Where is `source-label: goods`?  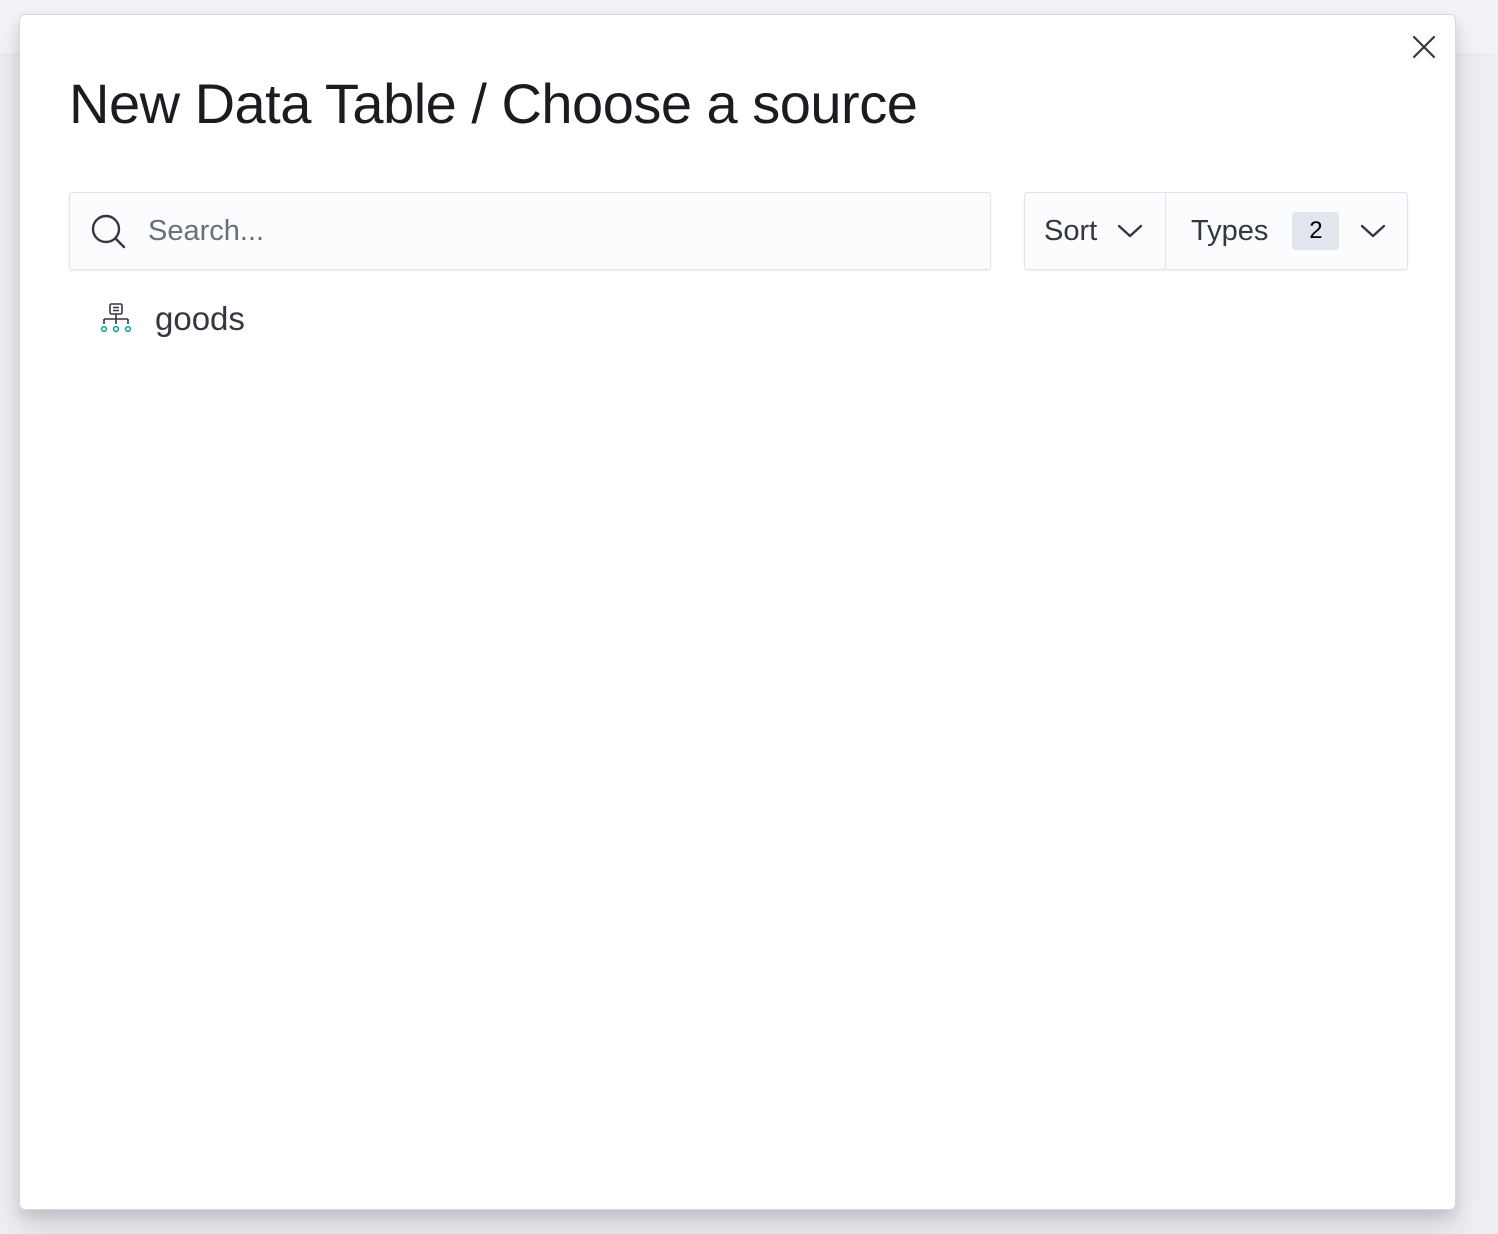 source-label: goods is located at coordinates (200, 318).